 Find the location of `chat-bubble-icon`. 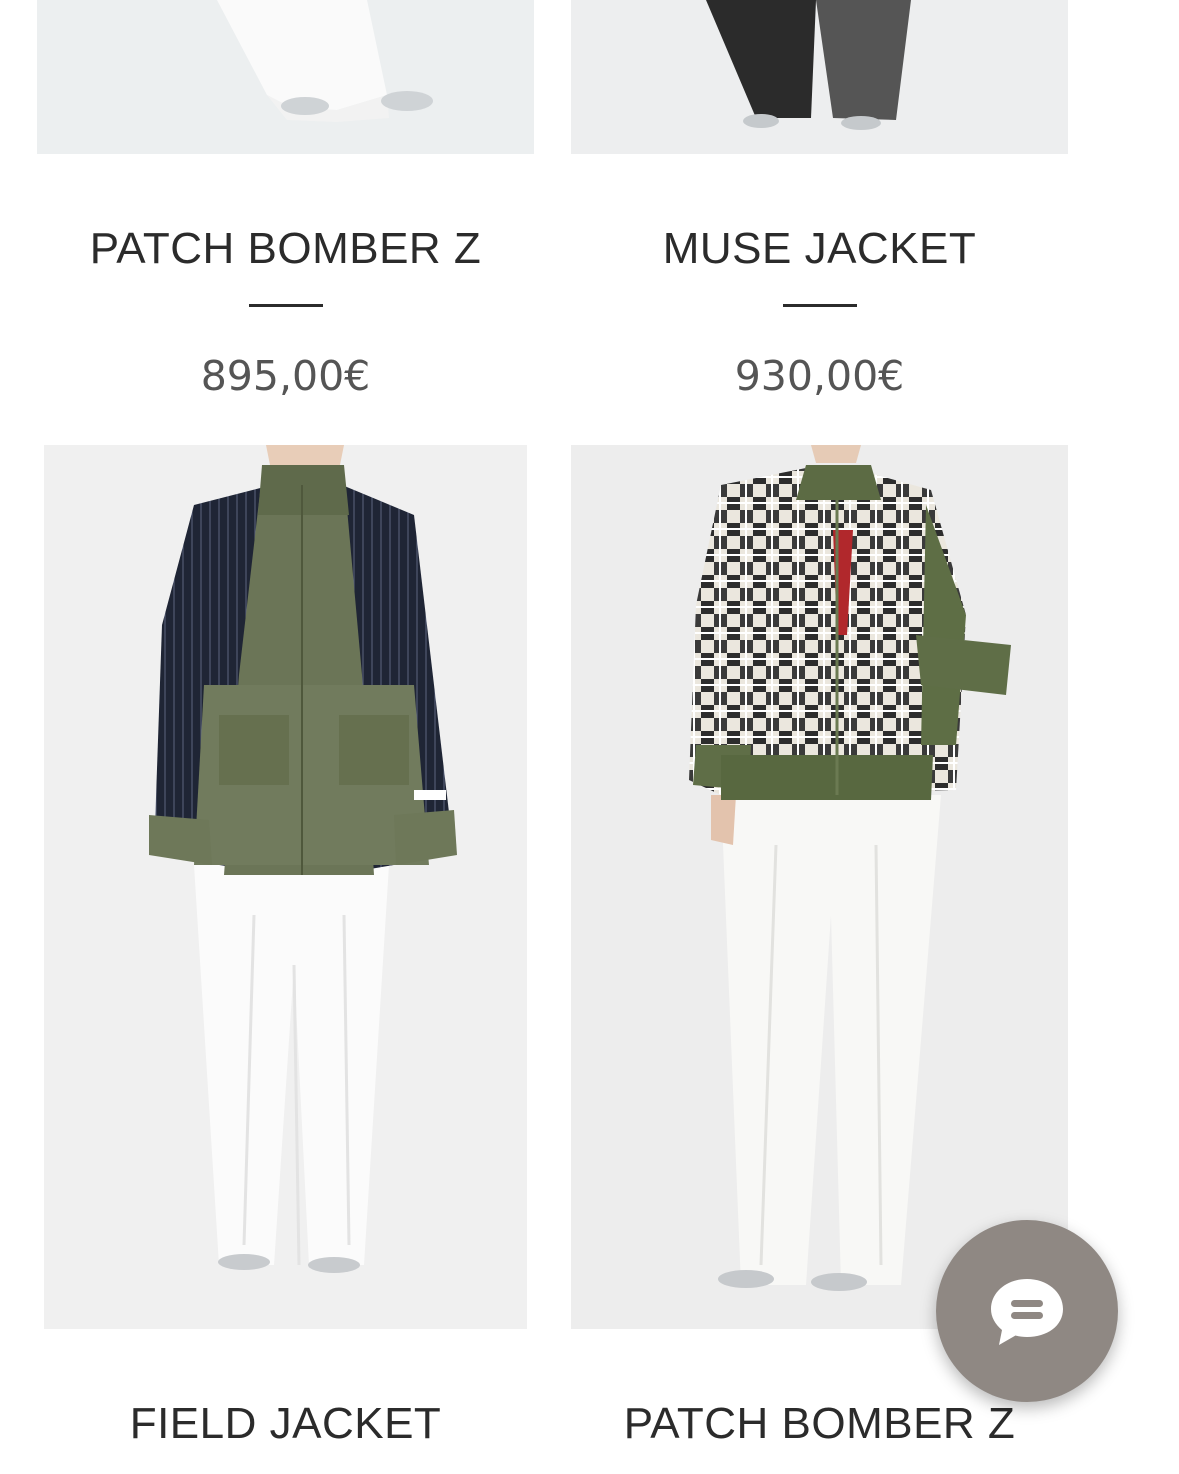

chat-bubble-icon is located at coordinates (1027, 1312).